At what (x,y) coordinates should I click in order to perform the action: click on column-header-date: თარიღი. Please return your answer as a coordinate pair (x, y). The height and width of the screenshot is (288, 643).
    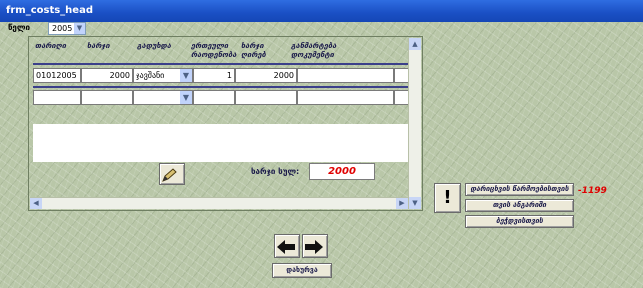
    Looking at the image, I should click on (51, 45).